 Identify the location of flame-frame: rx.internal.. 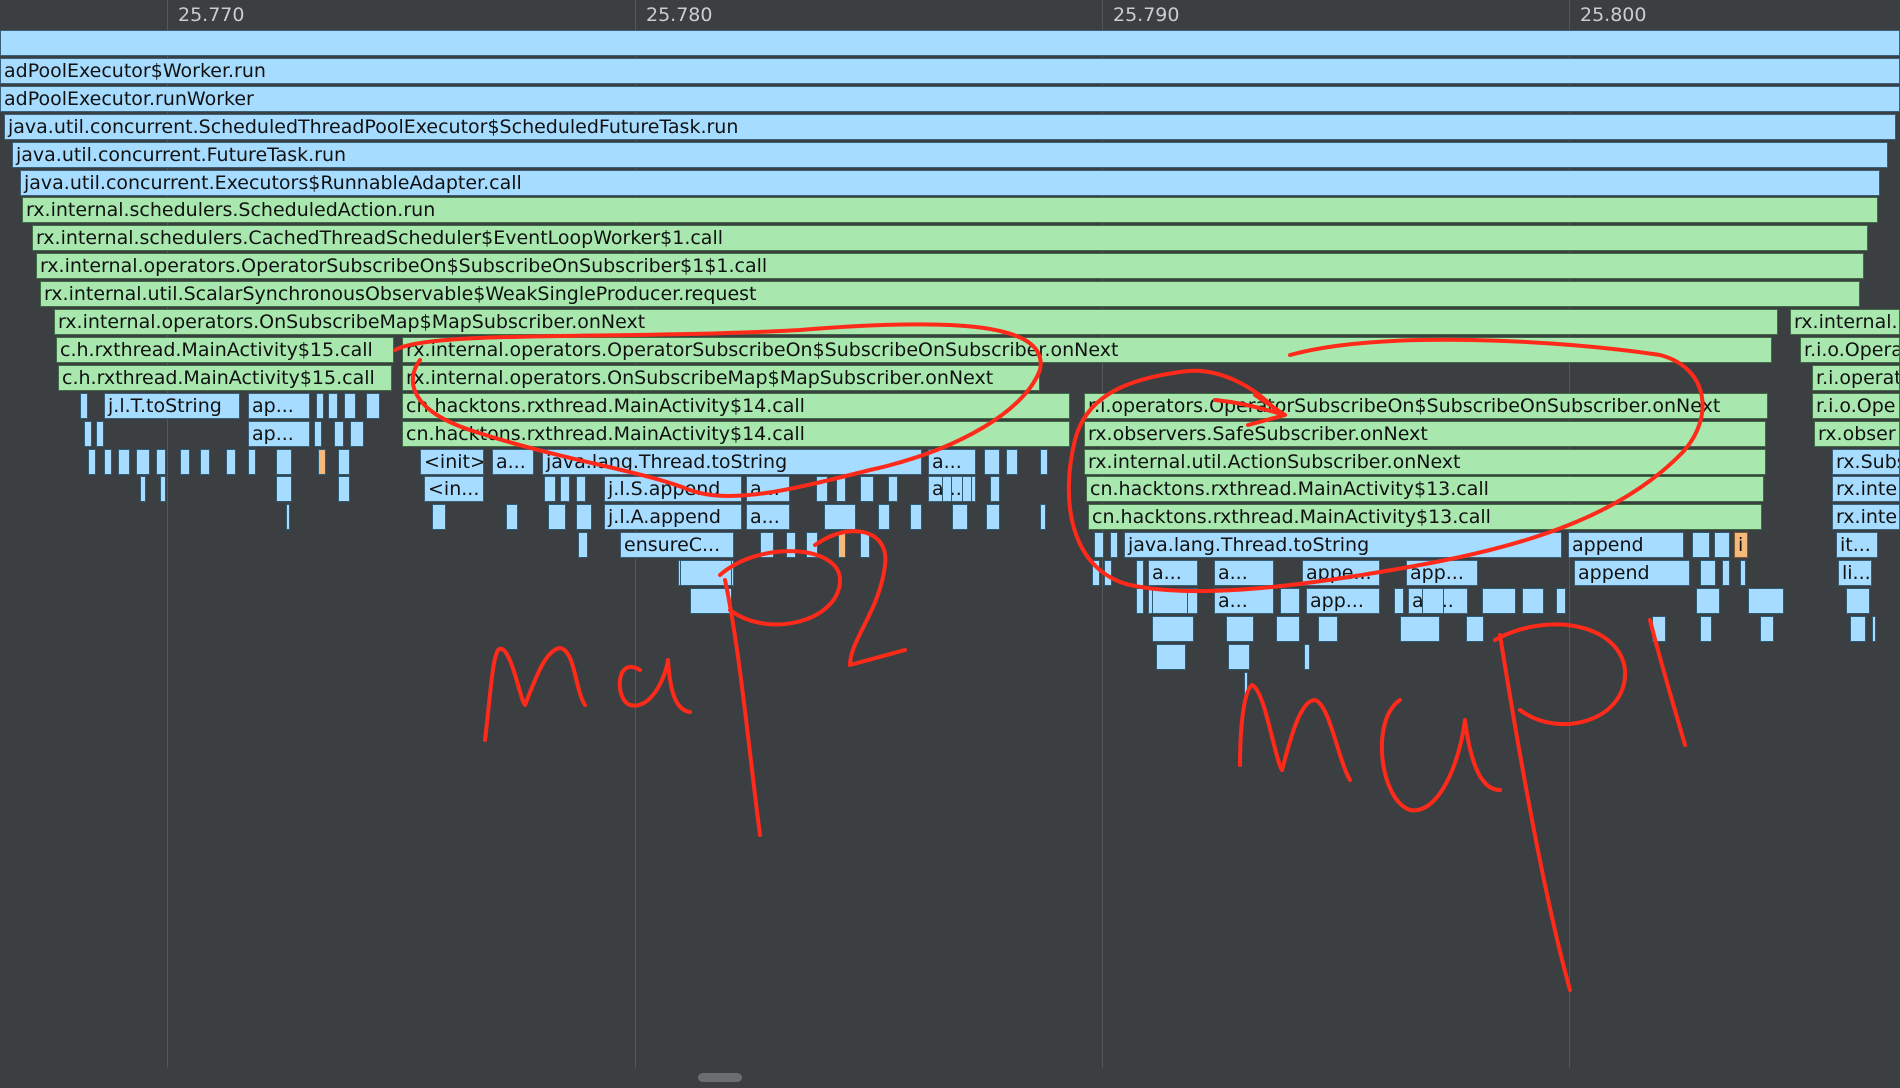
(1845, 322).